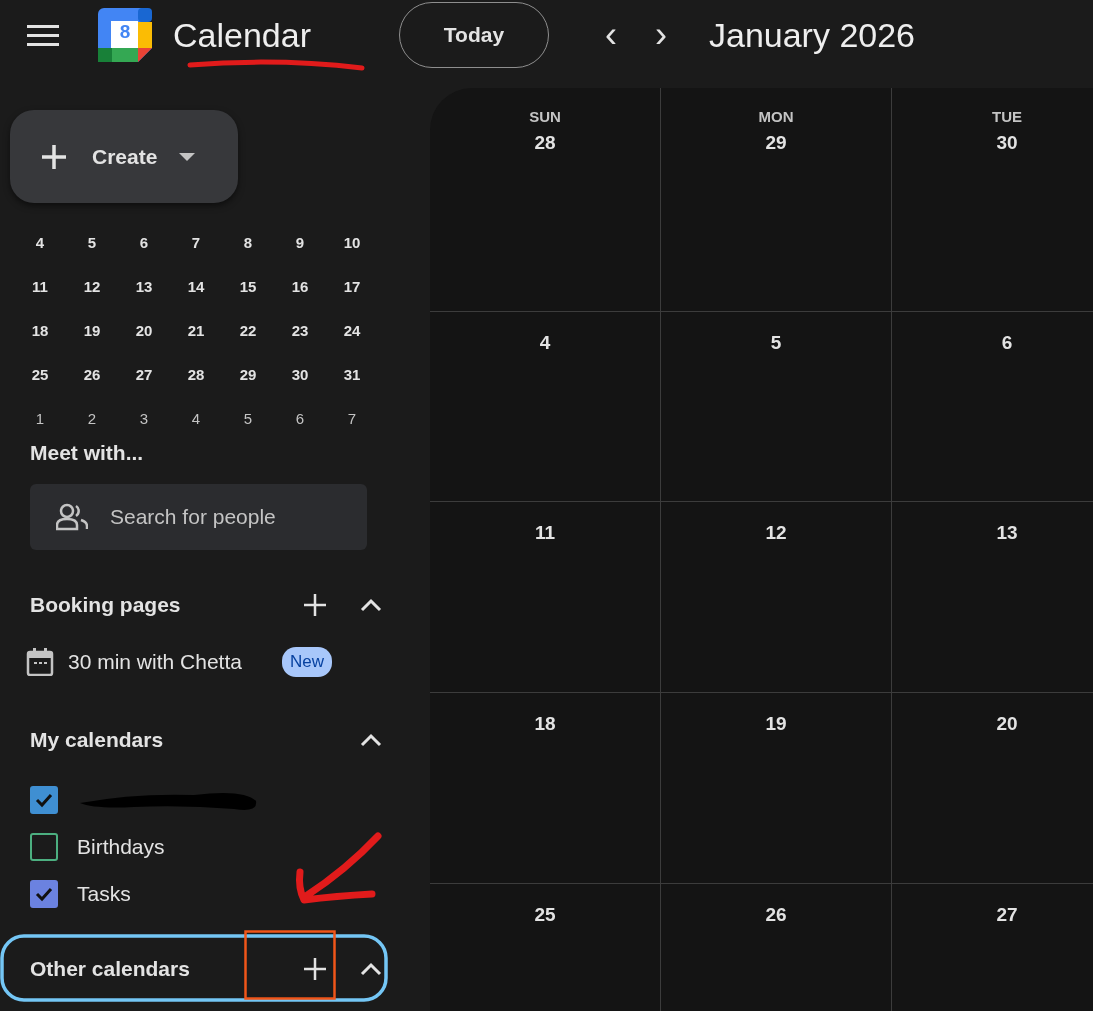 This screenshot has width=1093, height=1011. What do you see at coordinates (110, 969) in the screenshot?
I see `section-title: Other calendars` at bounding box center [110, 969].